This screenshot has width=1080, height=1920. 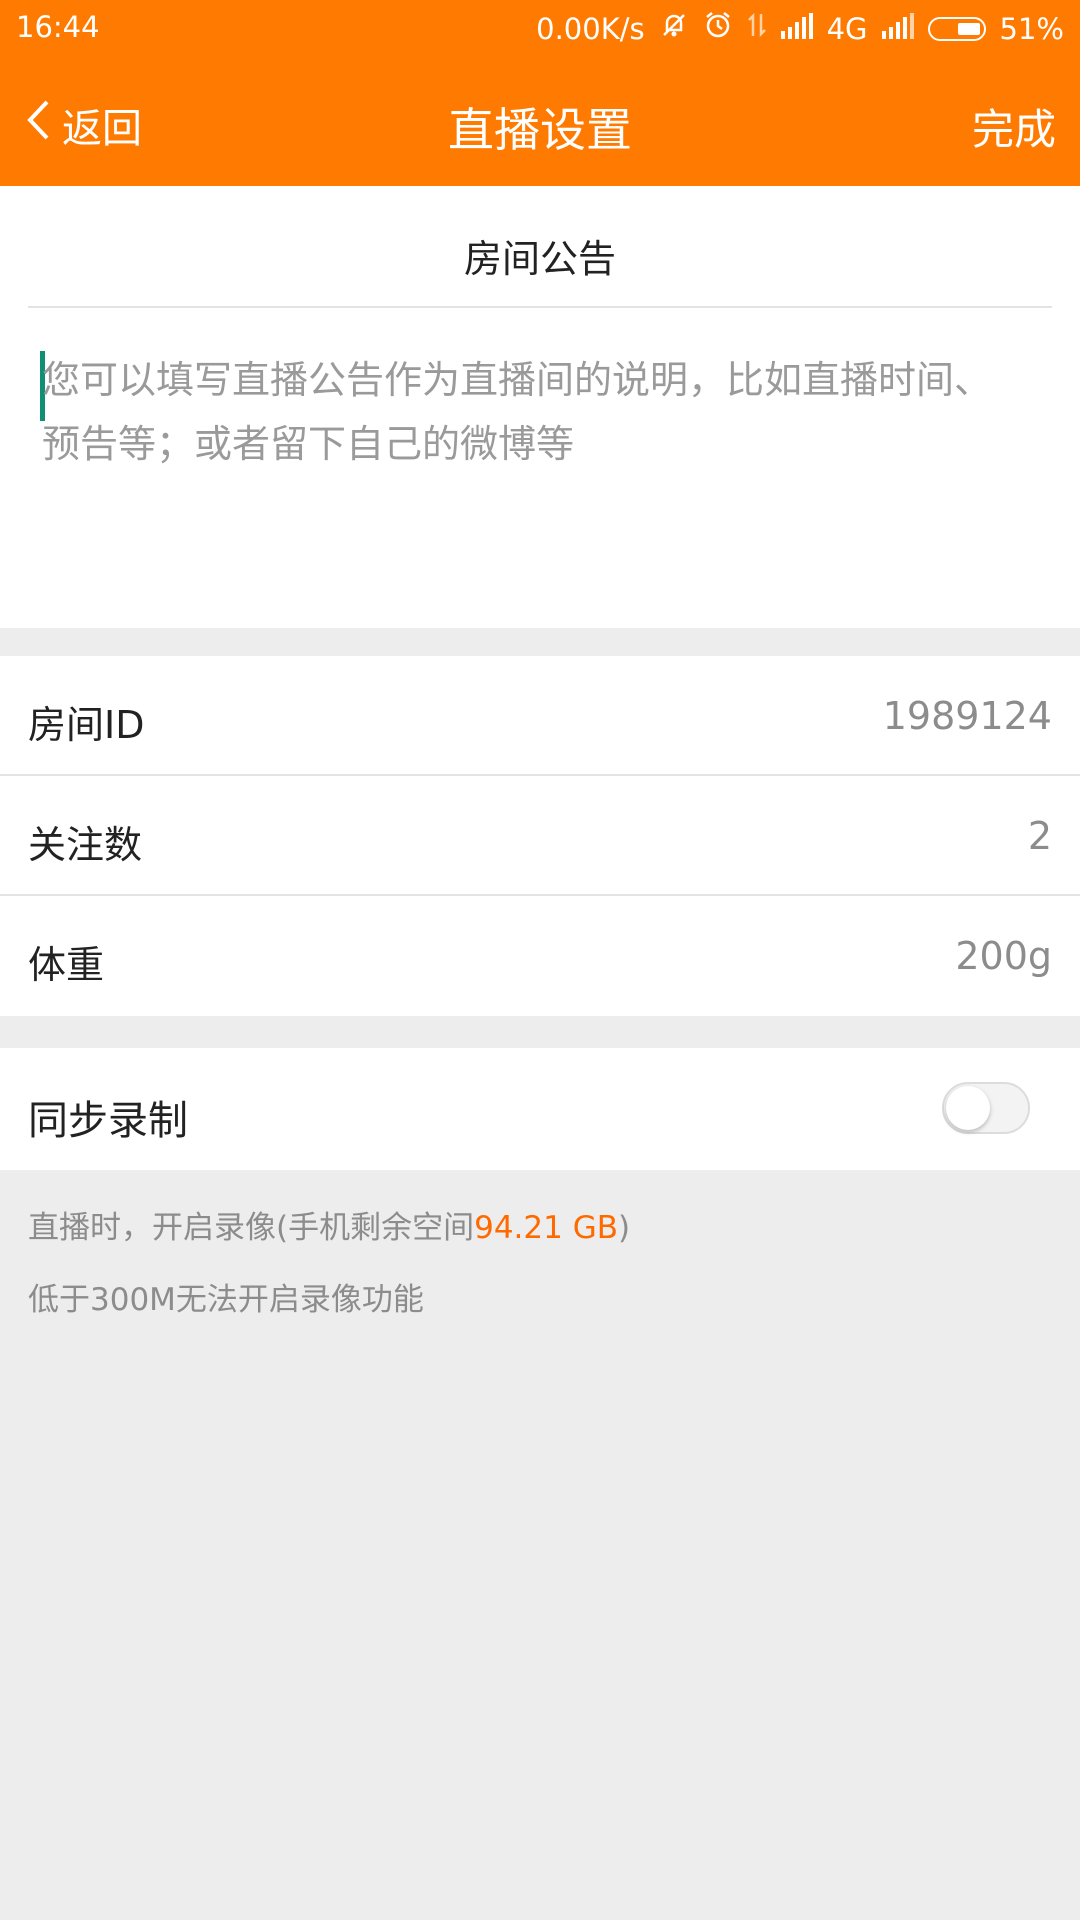 What do you see at coordinates (546, 1228) in the screenshot?
I see `free-space-value: 94.21 GB` at bounding box center [546, 1228].